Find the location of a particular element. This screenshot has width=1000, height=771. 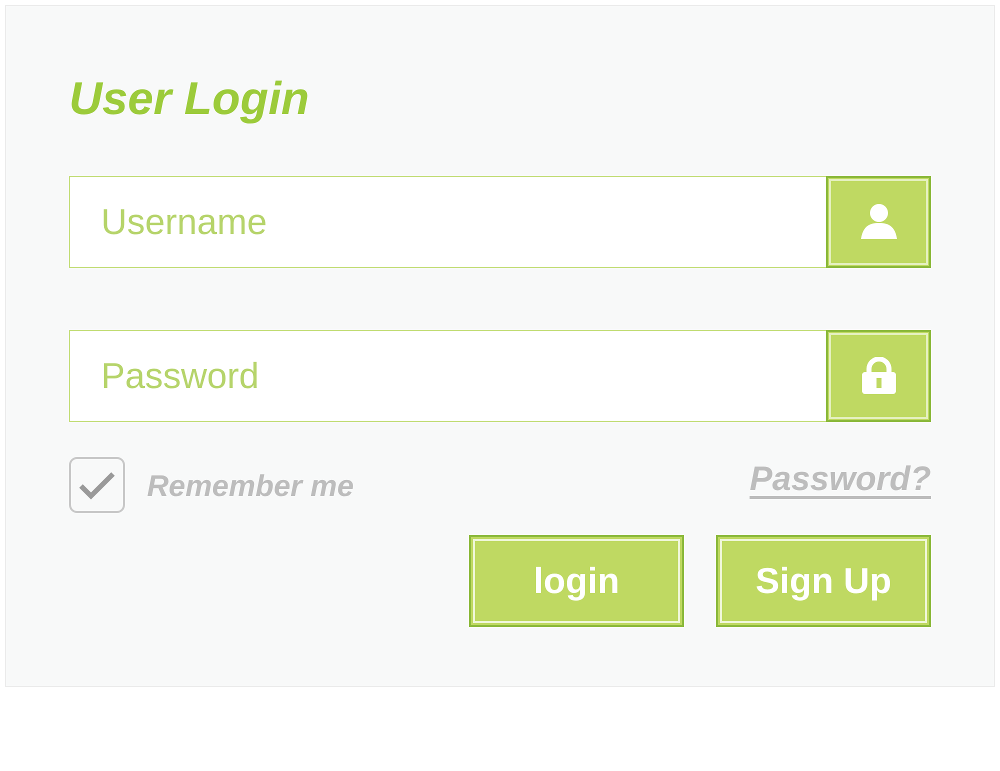

forgot-password-link: Password? is located at coordinates (840, 479).